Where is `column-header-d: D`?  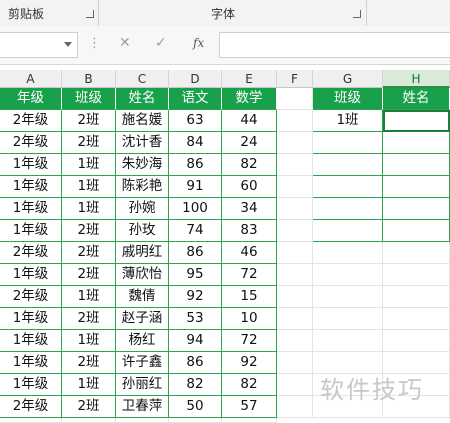
column-header-d: D is located at coordinates (195, 79).